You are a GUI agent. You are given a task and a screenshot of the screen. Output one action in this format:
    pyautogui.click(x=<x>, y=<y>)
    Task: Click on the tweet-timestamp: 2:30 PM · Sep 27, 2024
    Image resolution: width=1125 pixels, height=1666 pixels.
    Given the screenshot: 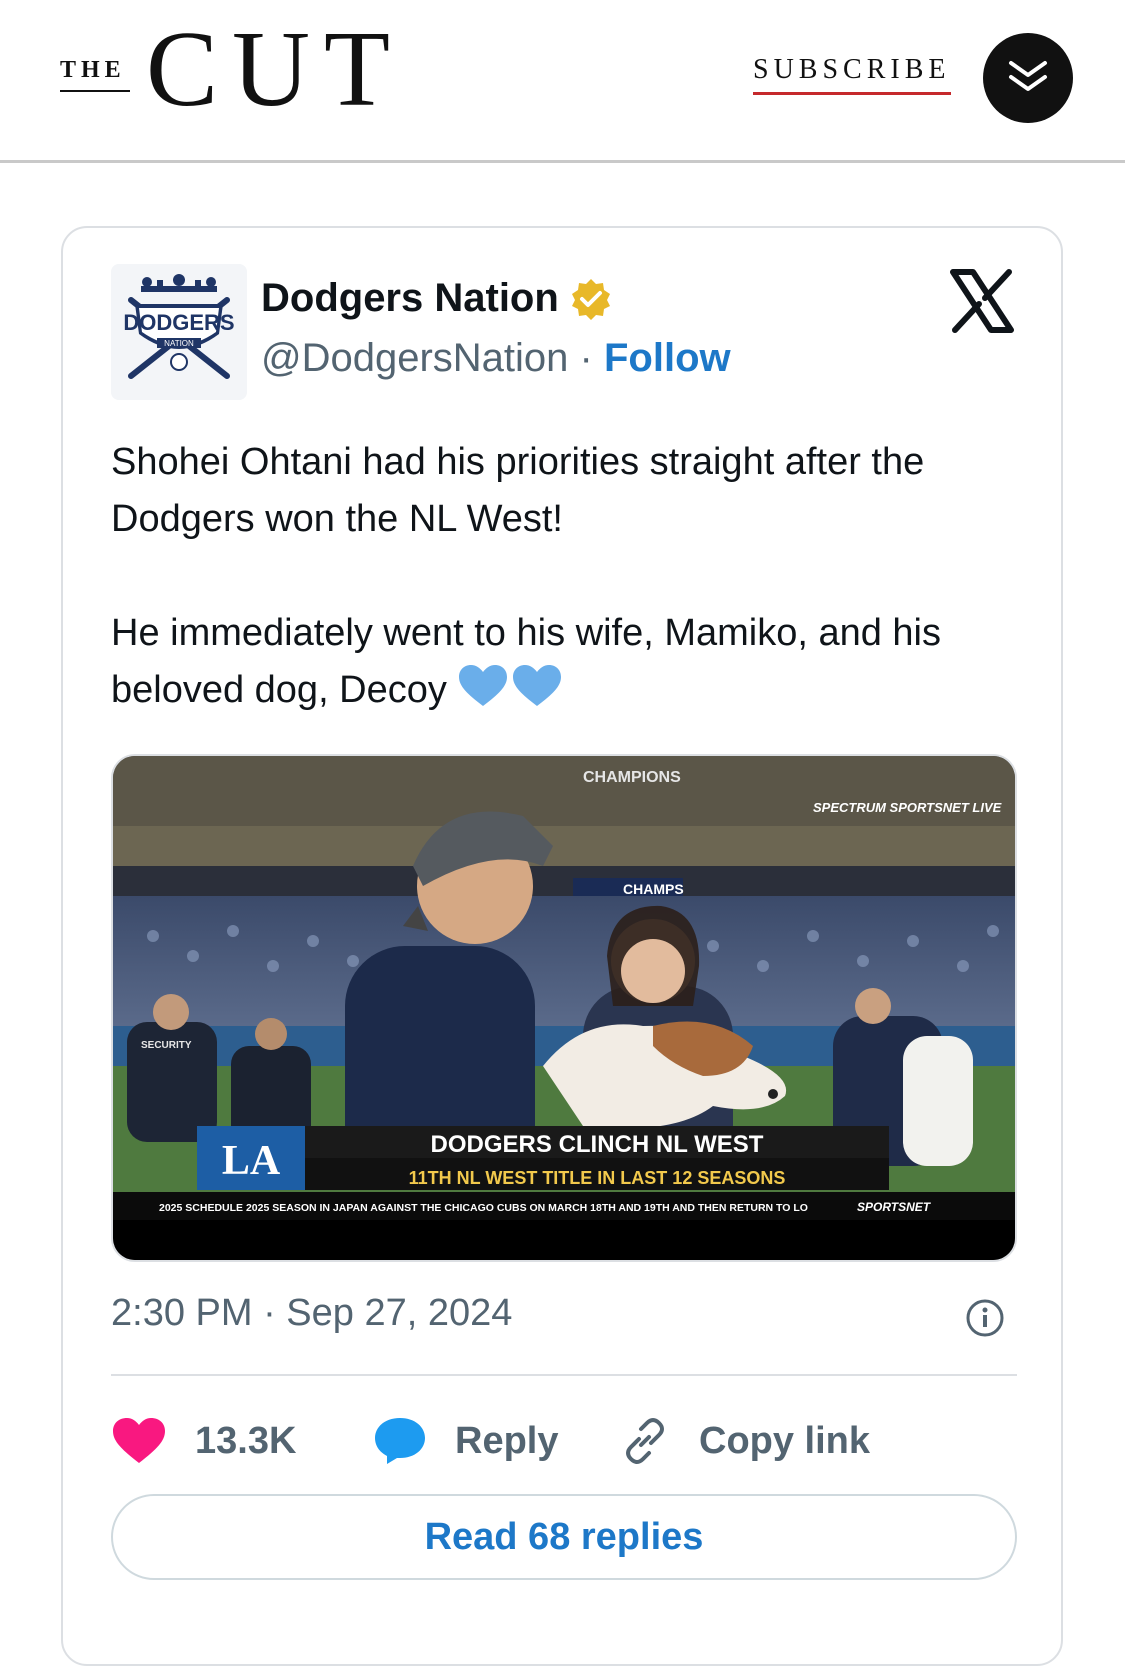 What is the action you would take?
    pyautogui.click(x=311, y=1313)
    